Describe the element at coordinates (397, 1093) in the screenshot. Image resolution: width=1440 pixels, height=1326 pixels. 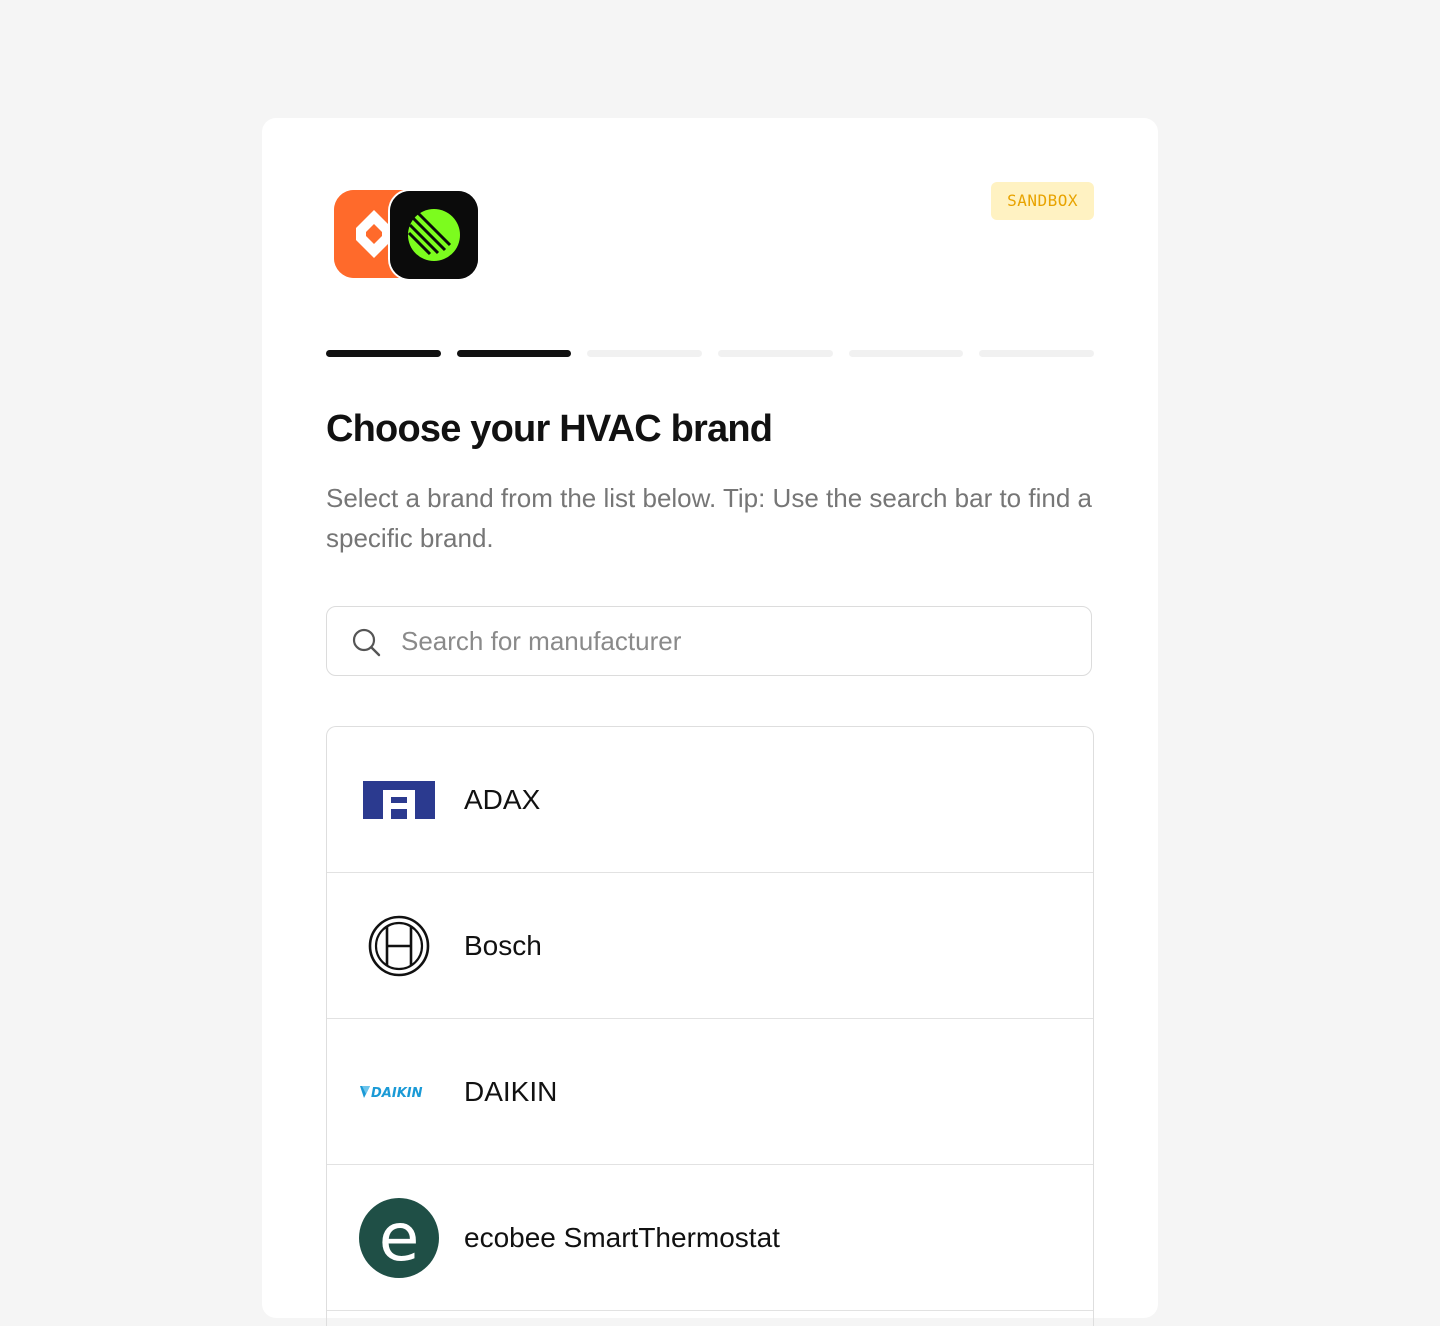
I see `daikin-logo-text: DAIKIN` at that location.